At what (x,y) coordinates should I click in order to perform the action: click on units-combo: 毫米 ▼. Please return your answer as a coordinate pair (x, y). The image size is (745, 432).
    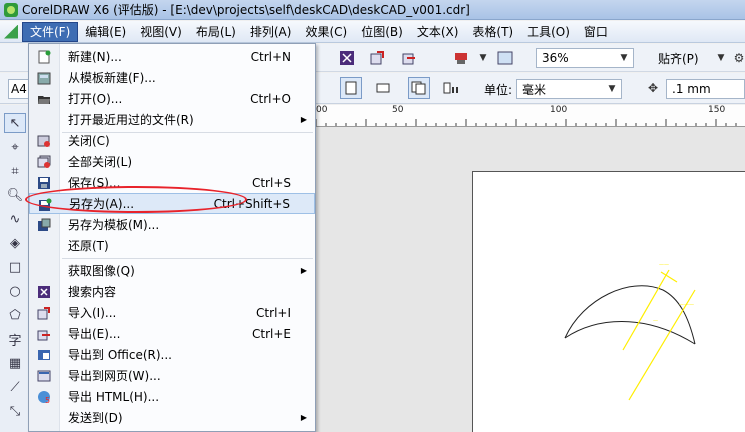
    Looking at the image, I should click on (569, 89).